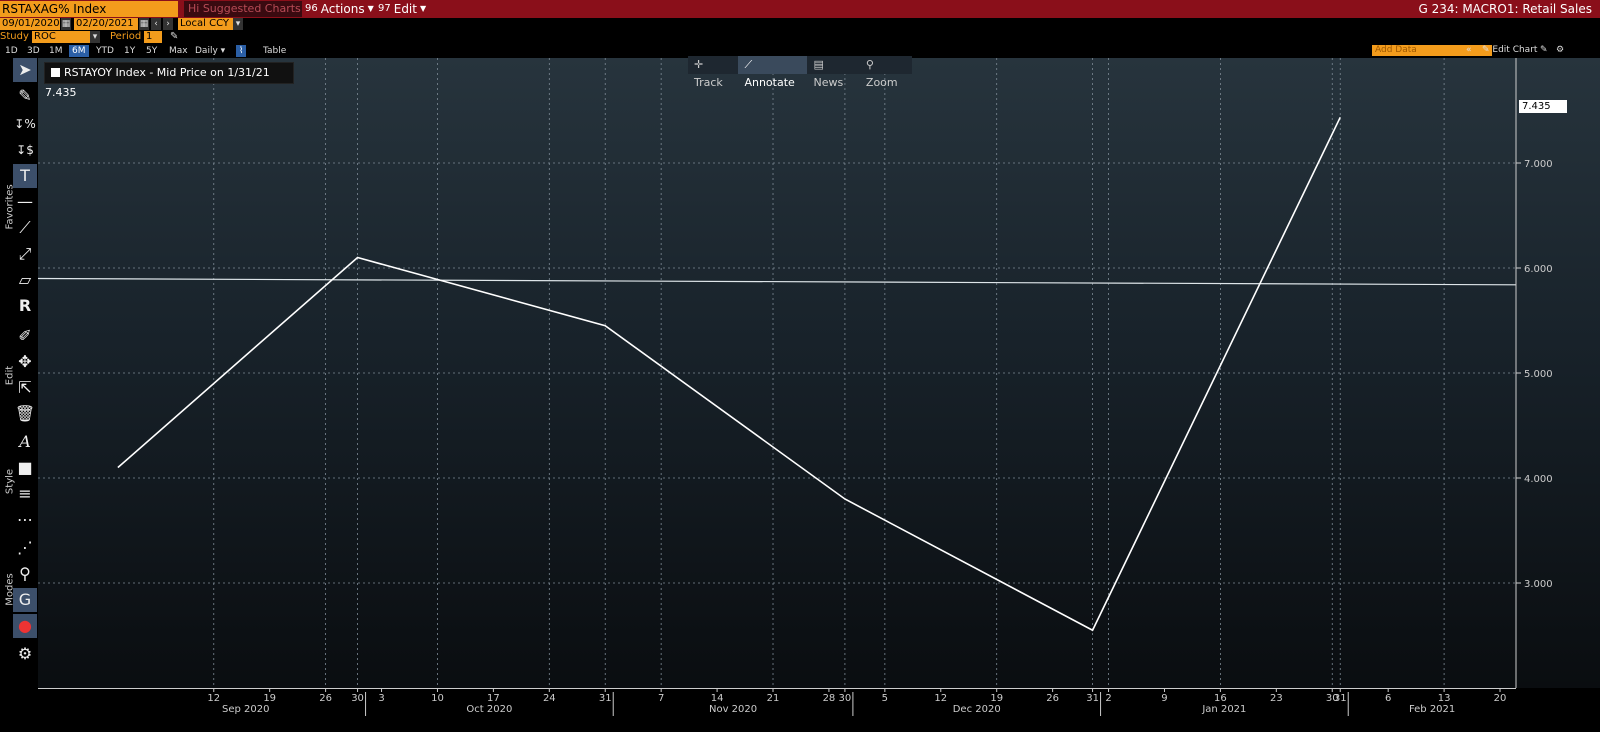  What do you see at coordinates (79, 51) in the screenshot?
I see `range-6m: 6M` at bounding box center [79, 51].